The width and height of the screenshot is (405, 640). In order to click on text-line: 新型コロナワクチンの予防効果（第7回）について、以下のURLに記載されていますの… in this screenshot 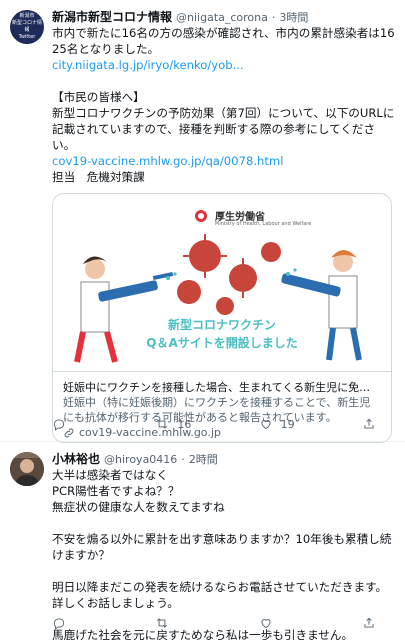, I will do `click(223, 129)`.